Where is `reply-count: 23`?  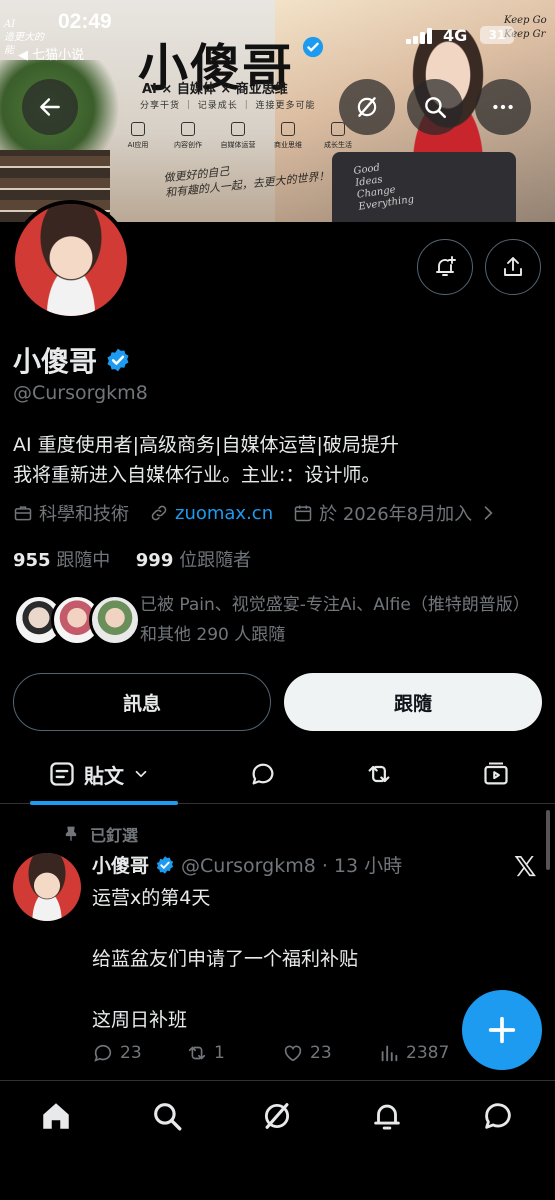
reply-count: 23 is located at coordinates (131, 1053).